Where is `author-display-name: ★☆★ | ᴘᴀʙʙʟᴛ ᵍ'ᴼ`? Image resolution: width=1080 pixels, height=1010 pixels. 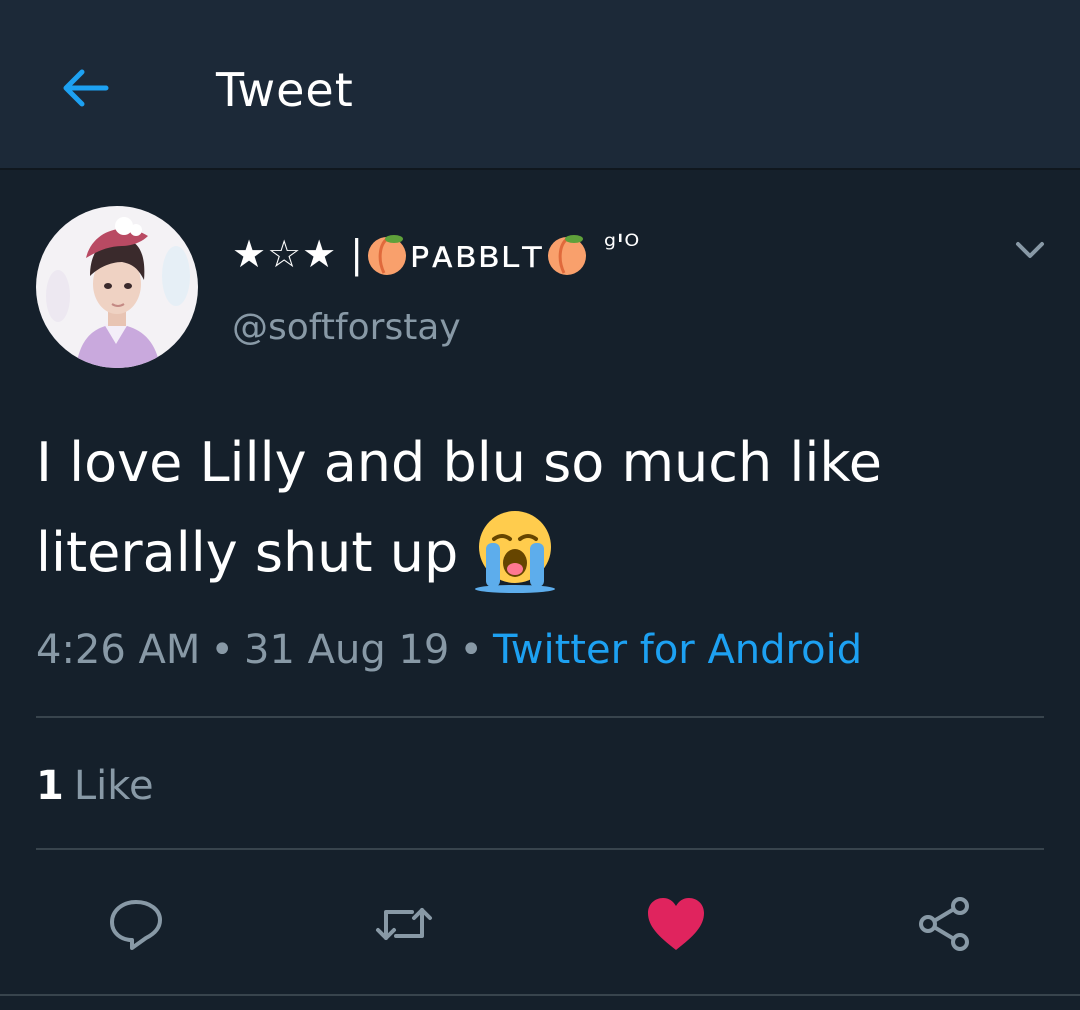 author-display-name: ★☆★ | ᴘᴀʙʙʟᴛ ᵍ'ᴼ is located at coordinates (435, 254).